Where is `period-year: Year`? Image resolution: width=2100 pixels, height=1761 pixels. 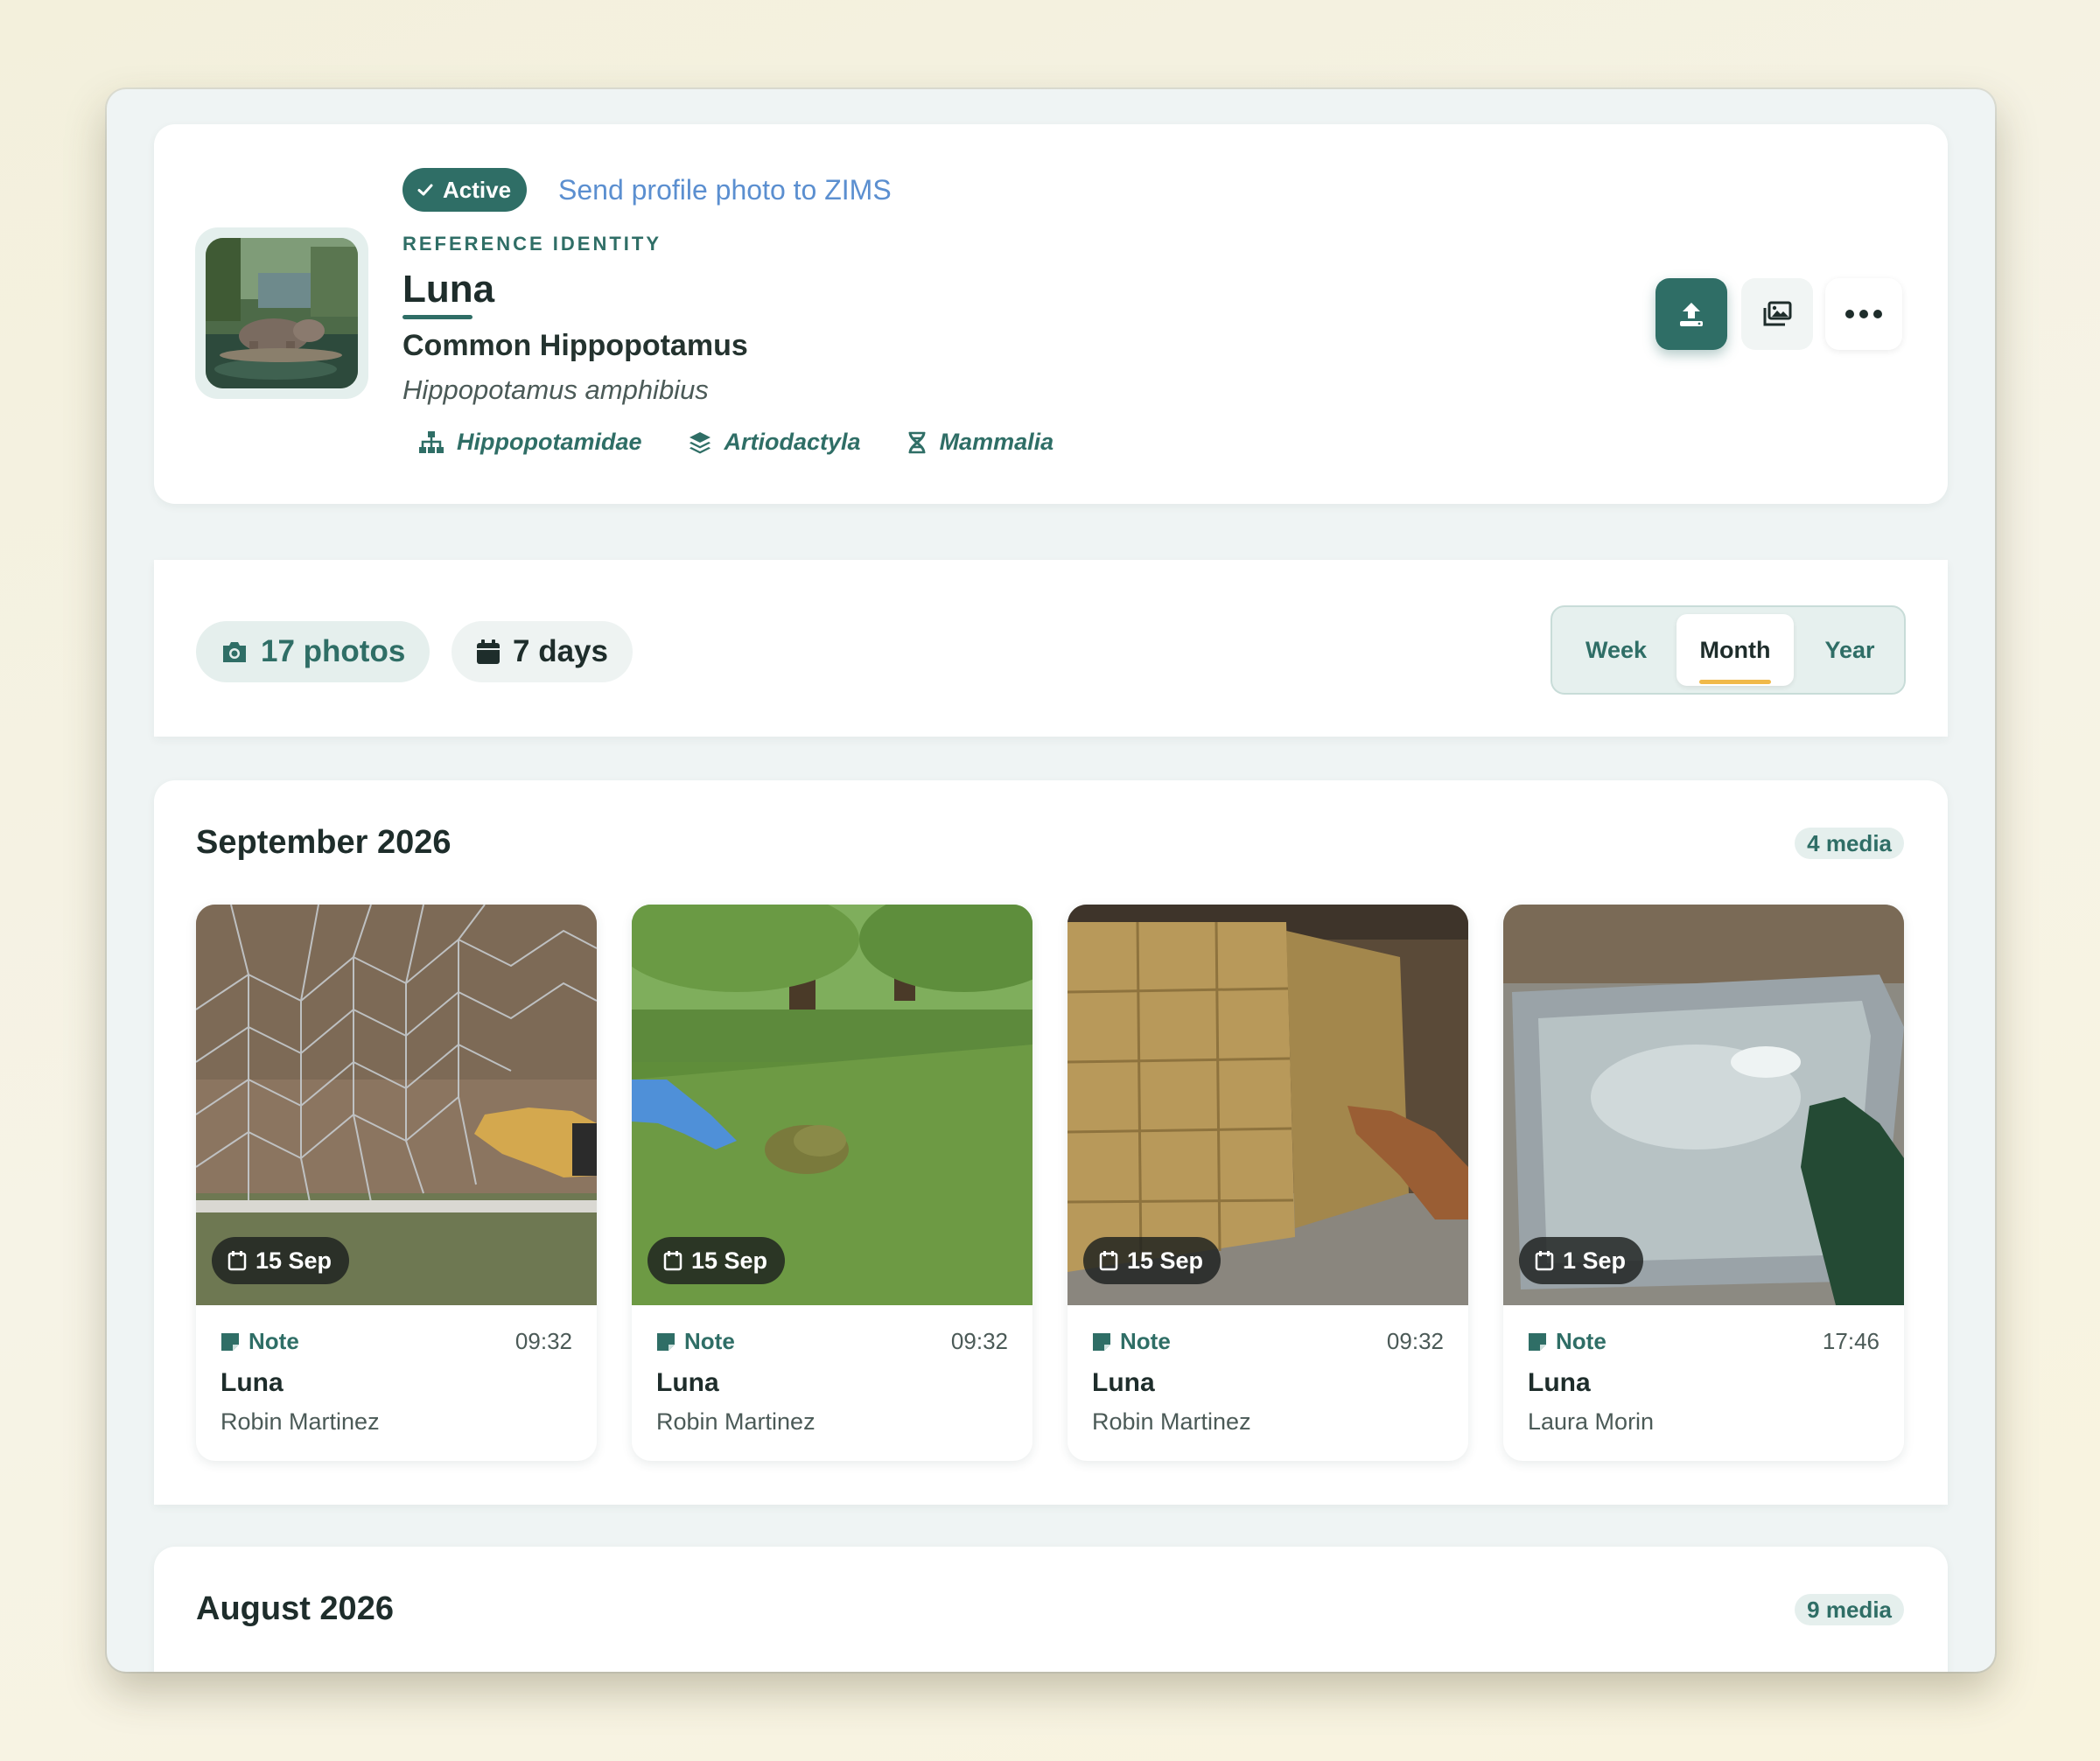
period-year: Year is located at coordinates (1849, 650).